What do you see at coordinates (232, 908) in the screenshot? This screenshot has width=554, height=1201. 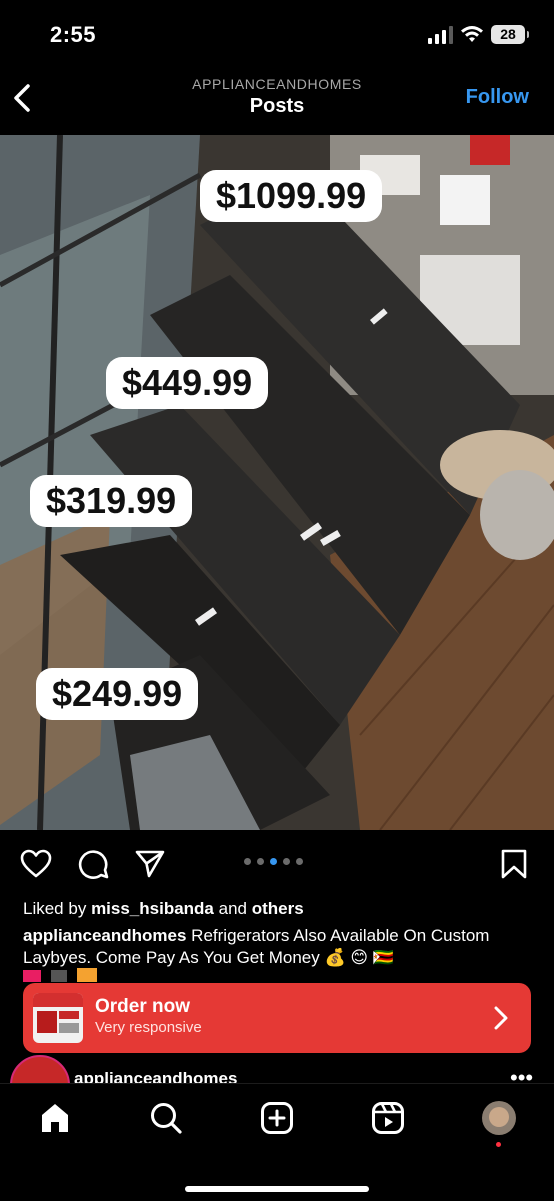 I see `likes-middle: and` at bounding box center [232, 908].